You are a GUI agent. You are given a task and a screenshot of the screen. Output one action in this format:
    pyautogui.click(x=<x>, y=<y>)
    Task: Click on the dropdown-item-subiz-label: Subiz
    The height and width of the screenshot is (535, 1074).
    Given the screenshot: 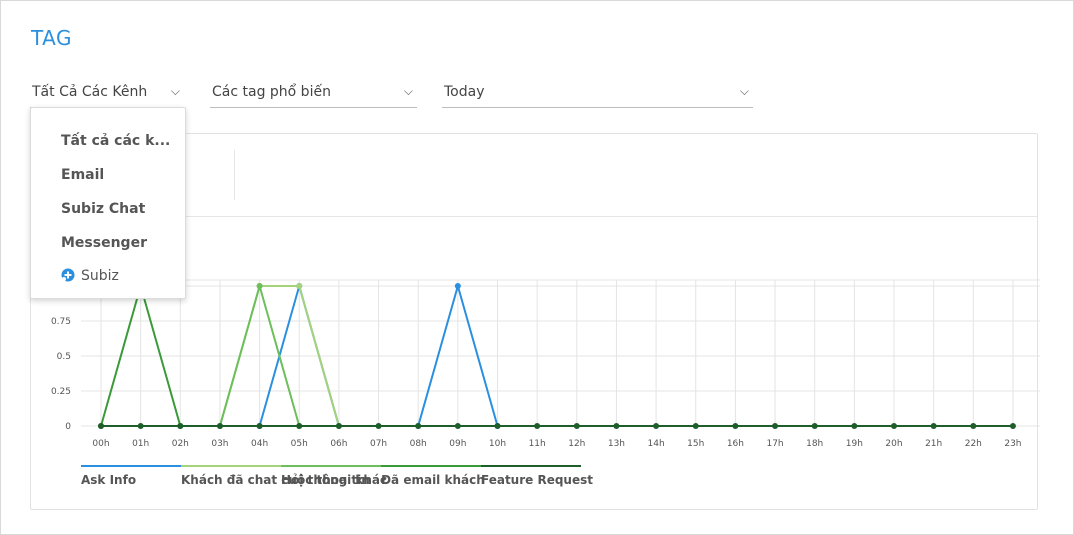 What is the action you would take?
    pyautogui.click(x=100, y=276)
    